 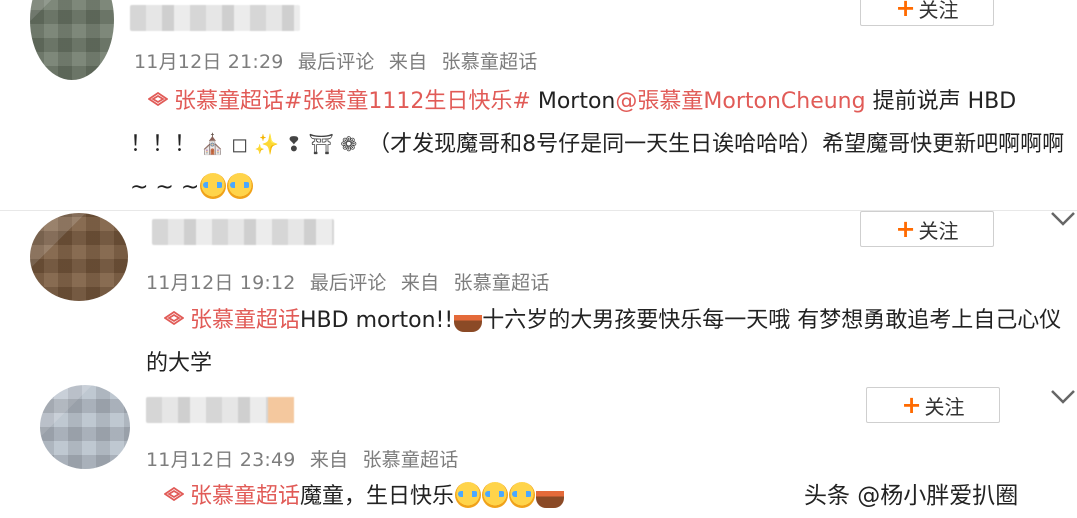 I want to click on user-mention: @張慕童MortonCheung, so click(x=740, y=101).